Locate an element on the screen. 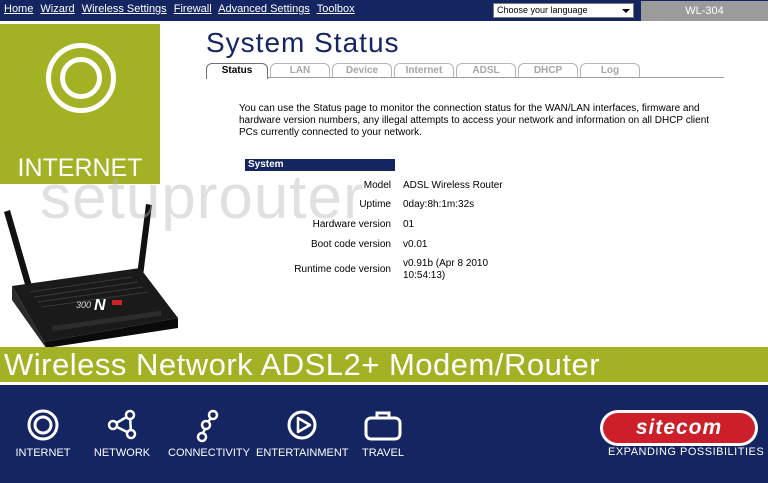 This screenshot has width=768, height=483. tab-adsl: ADSL is located at coordinates (486, 70).